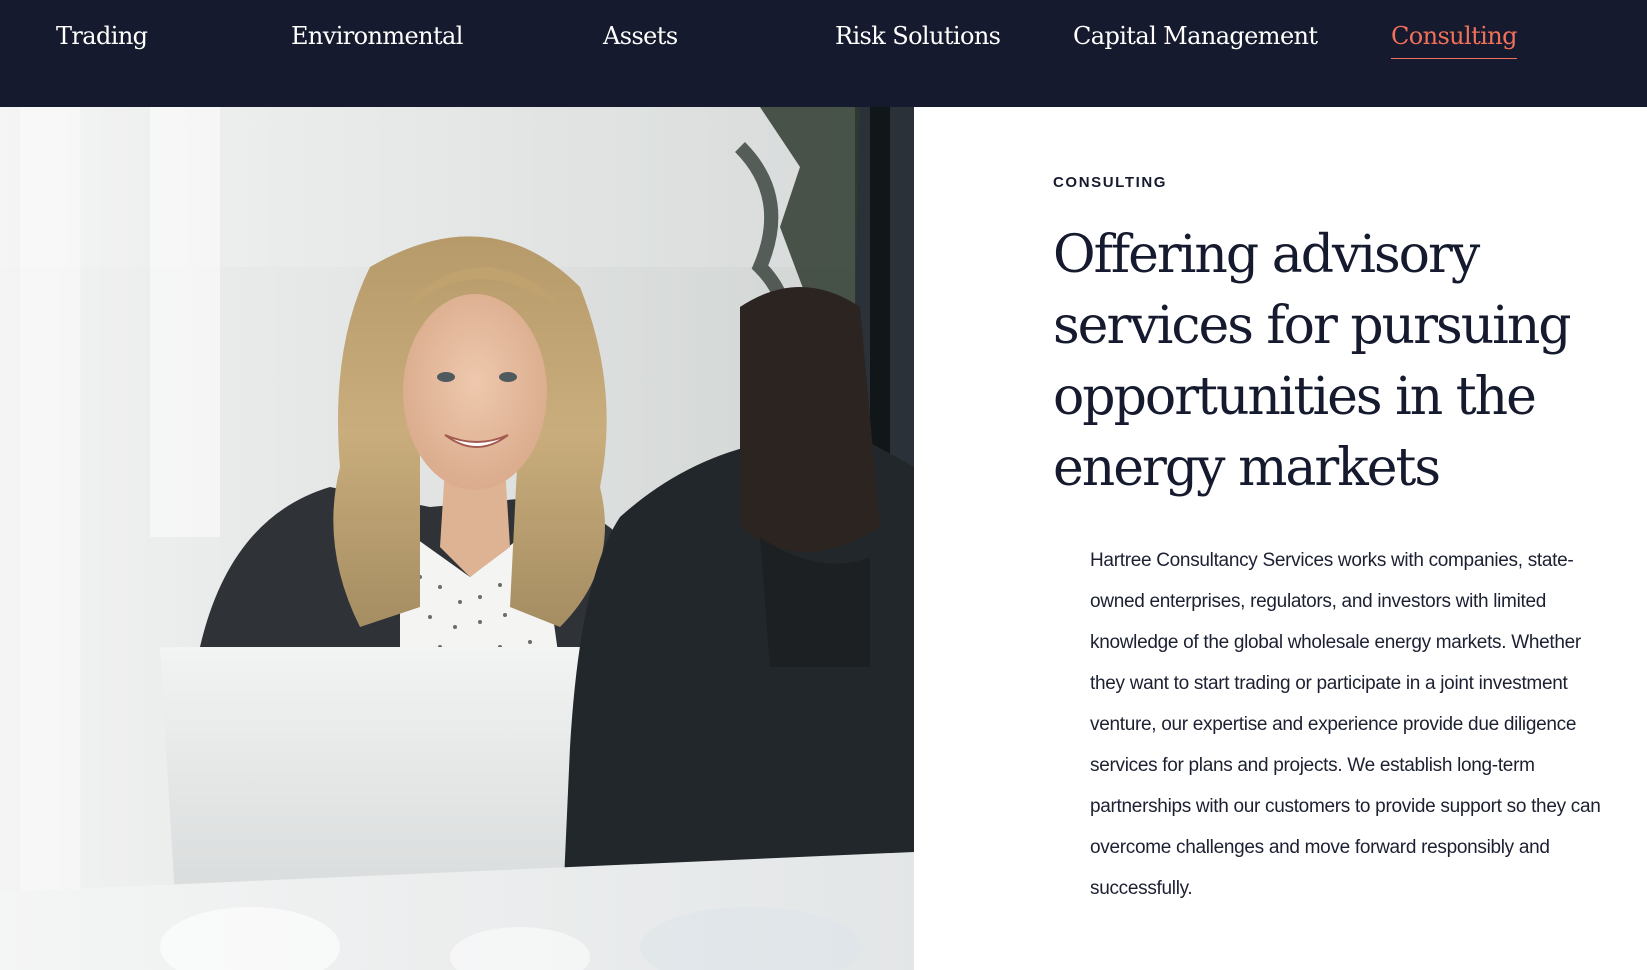 The image size is (1647, 970). What do you see at coordinates (1454, 38) in the screenshot?
I see `nav-item-consulting: Consulting` at bounding box center [1454, 38].